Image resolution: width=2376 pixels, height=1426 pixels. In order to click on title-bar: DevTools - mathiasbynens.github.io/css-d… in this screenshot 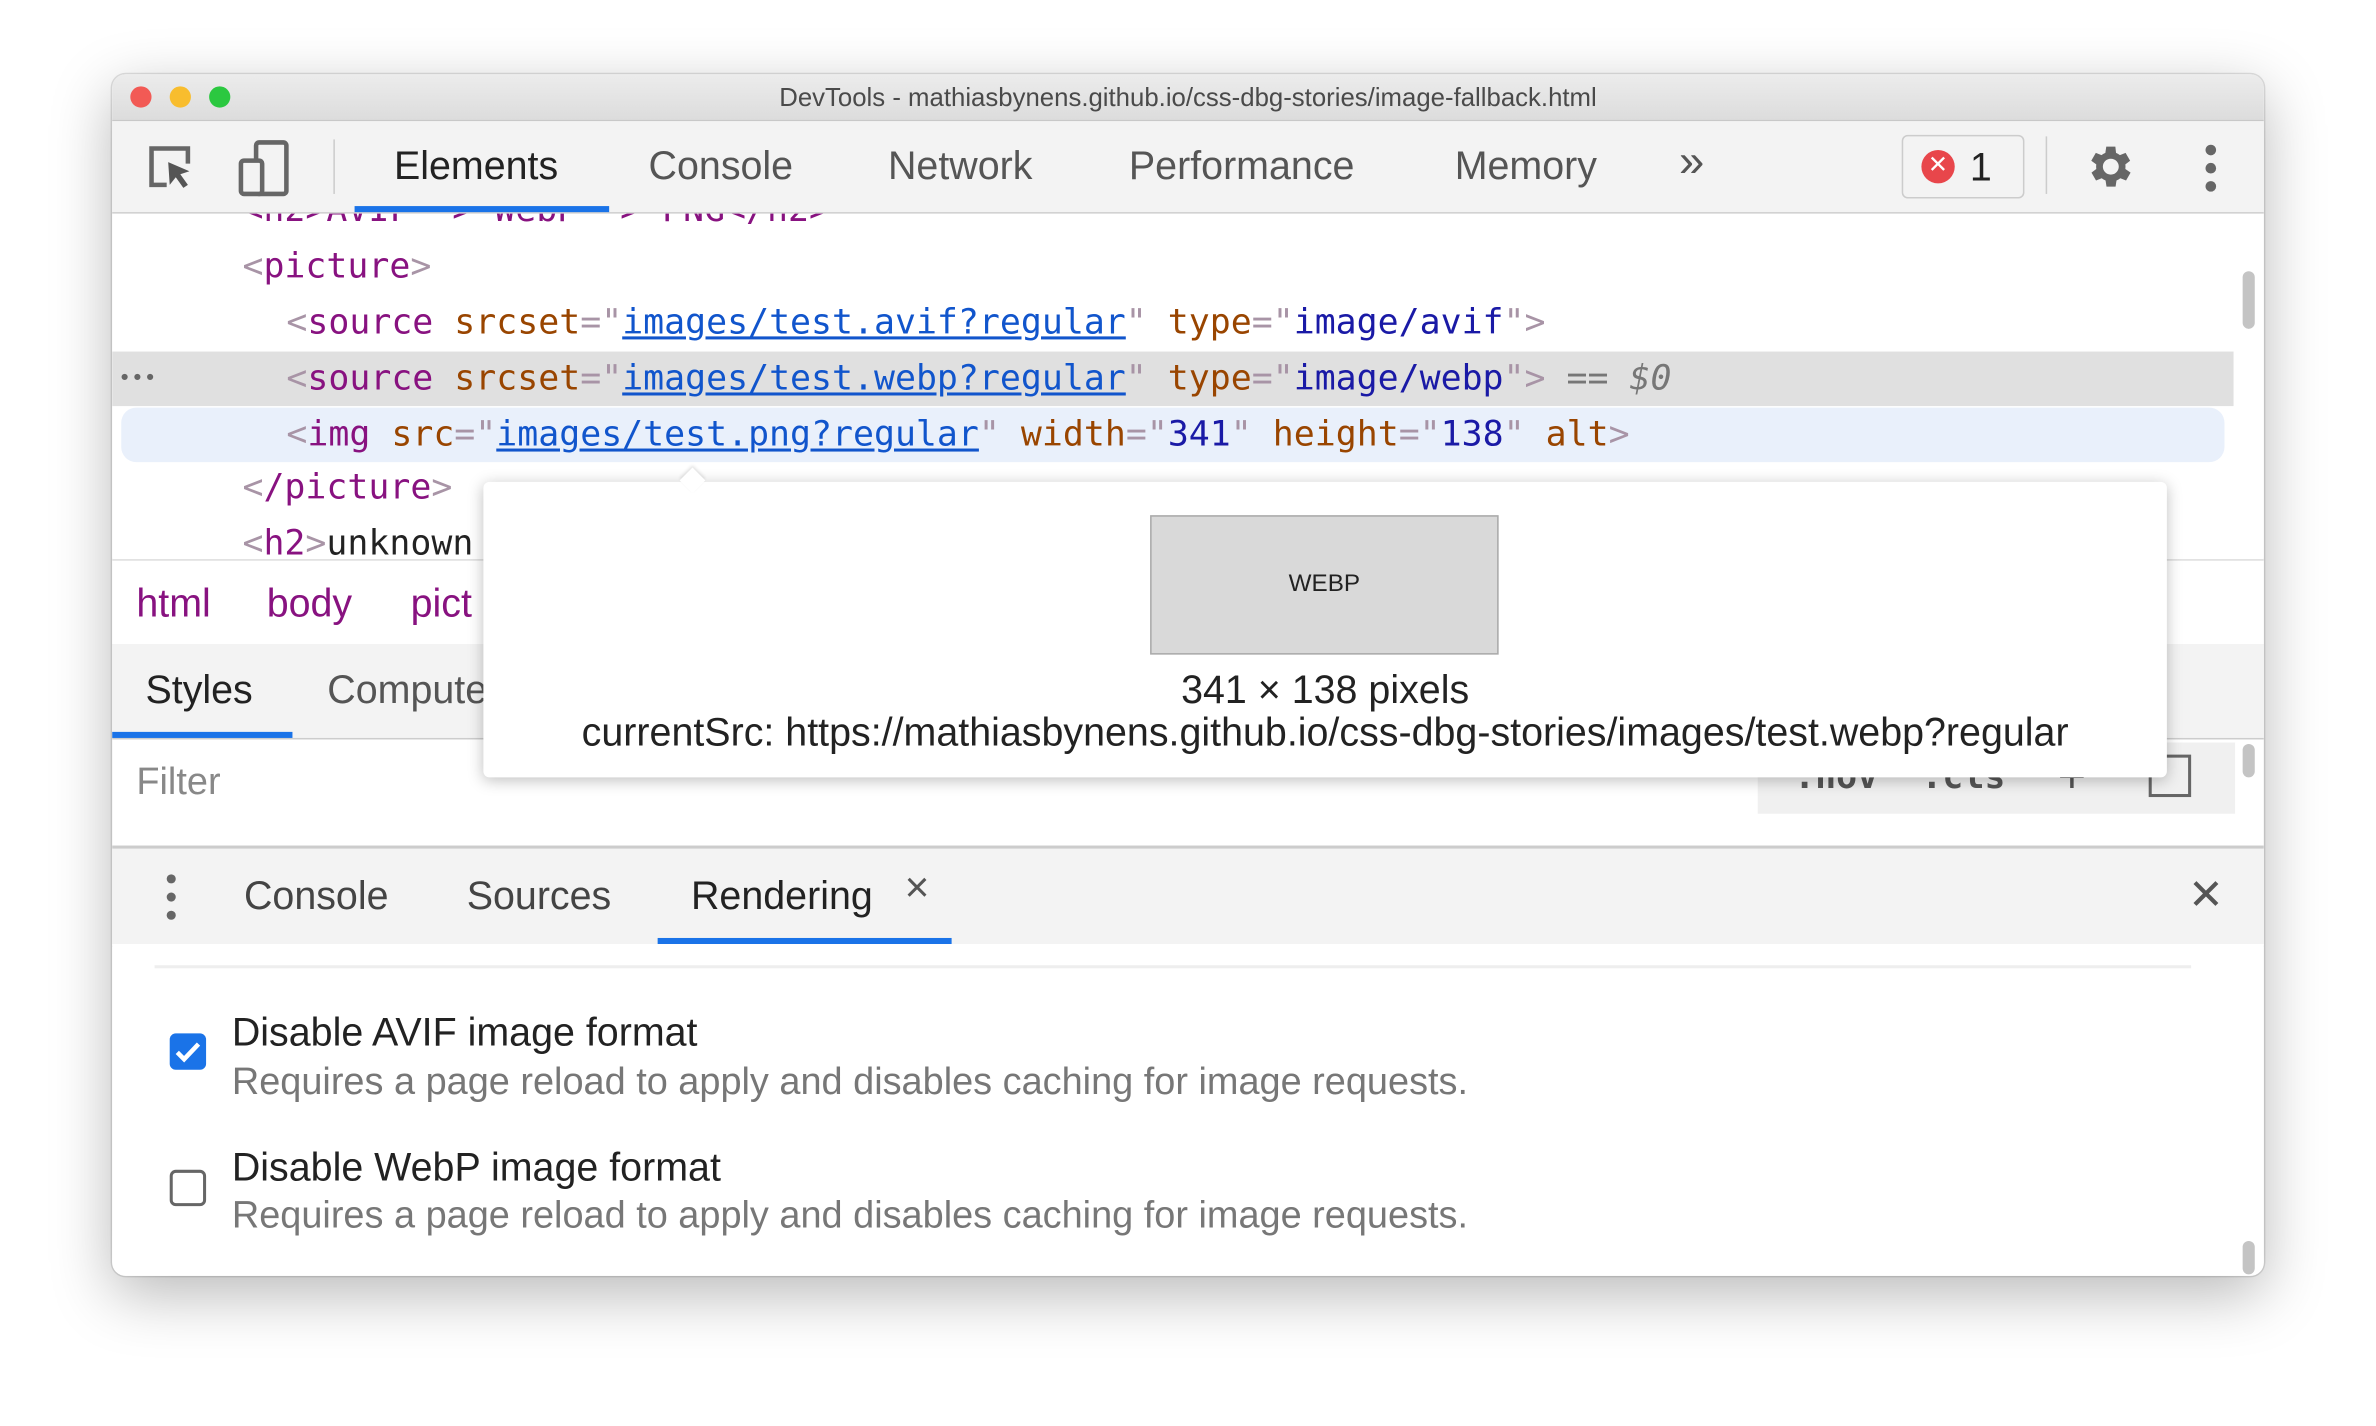, I will do `click(1188, 98)`.